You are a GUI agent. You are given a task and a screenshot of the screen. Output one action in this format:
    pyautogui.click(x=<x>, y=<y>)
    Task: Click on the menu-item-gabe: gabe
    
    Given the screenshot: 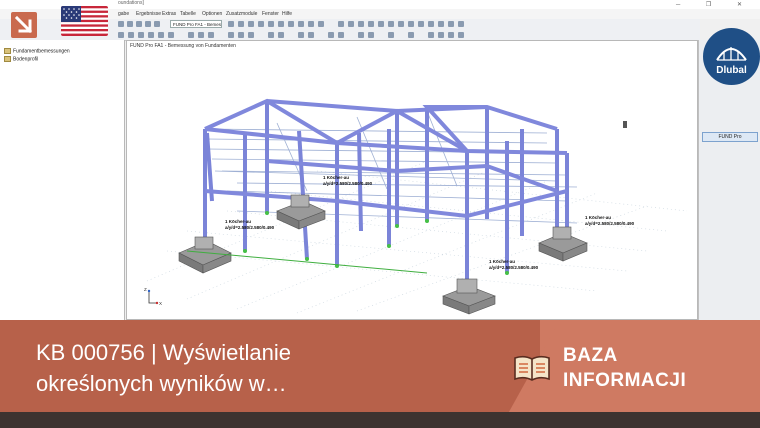 What is the action you would take?
    pyautogui.click(x=123, y=14)
    